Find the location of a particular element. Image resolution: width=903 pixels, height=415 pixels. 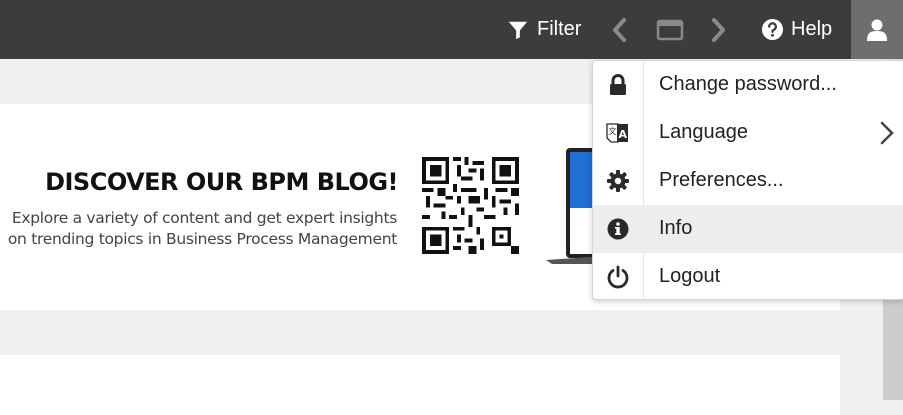

user-menu-button is located at coordinates (877, 29).